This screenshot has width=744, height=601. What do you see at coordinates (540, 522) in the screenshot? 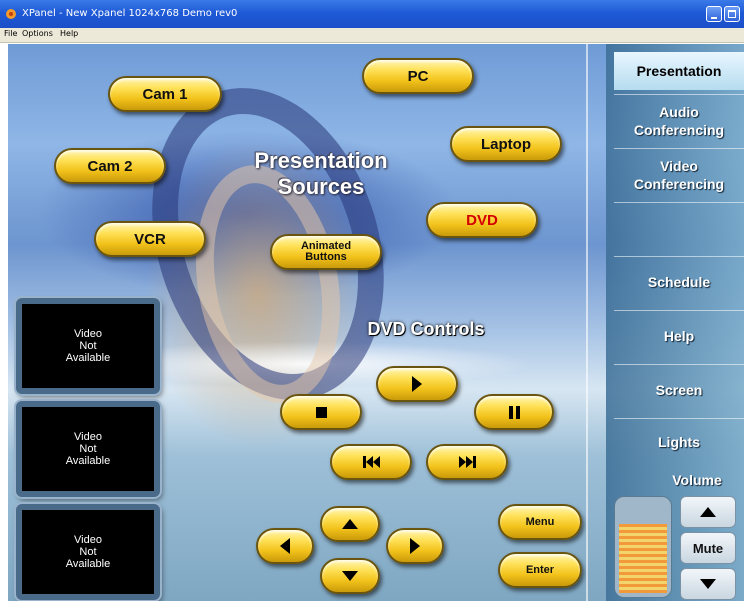
I see `menu-button: Menu` at bounding box center [540, 522].